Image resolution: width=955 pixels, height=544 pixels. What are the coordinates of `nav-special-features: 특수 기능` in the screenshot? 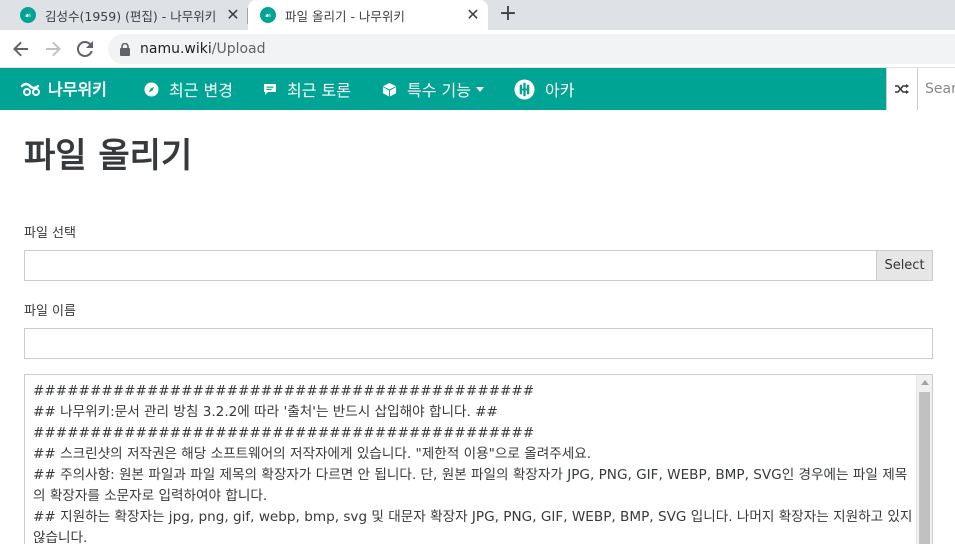 It's located at (433, 89).